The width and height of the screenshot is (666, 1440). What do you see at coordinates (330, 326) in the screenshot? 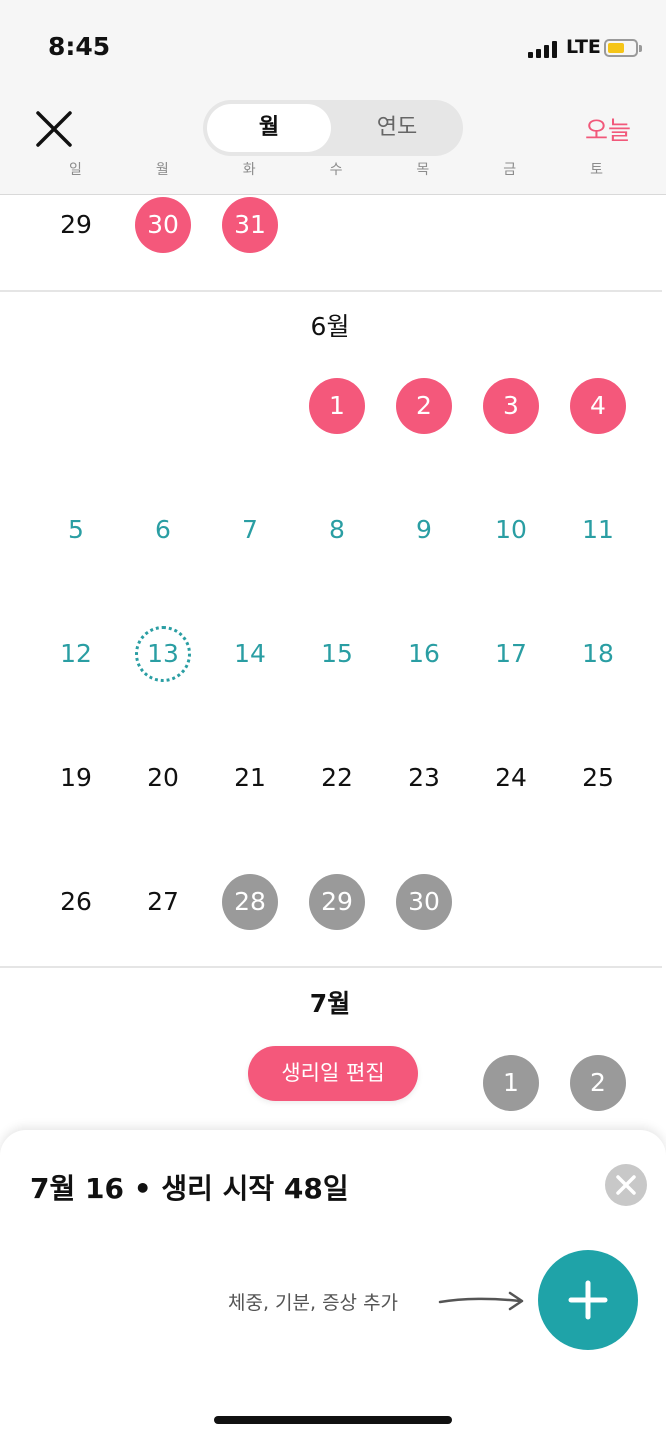
I see `month-title-june: 6월` at bounding box center [330, 326].